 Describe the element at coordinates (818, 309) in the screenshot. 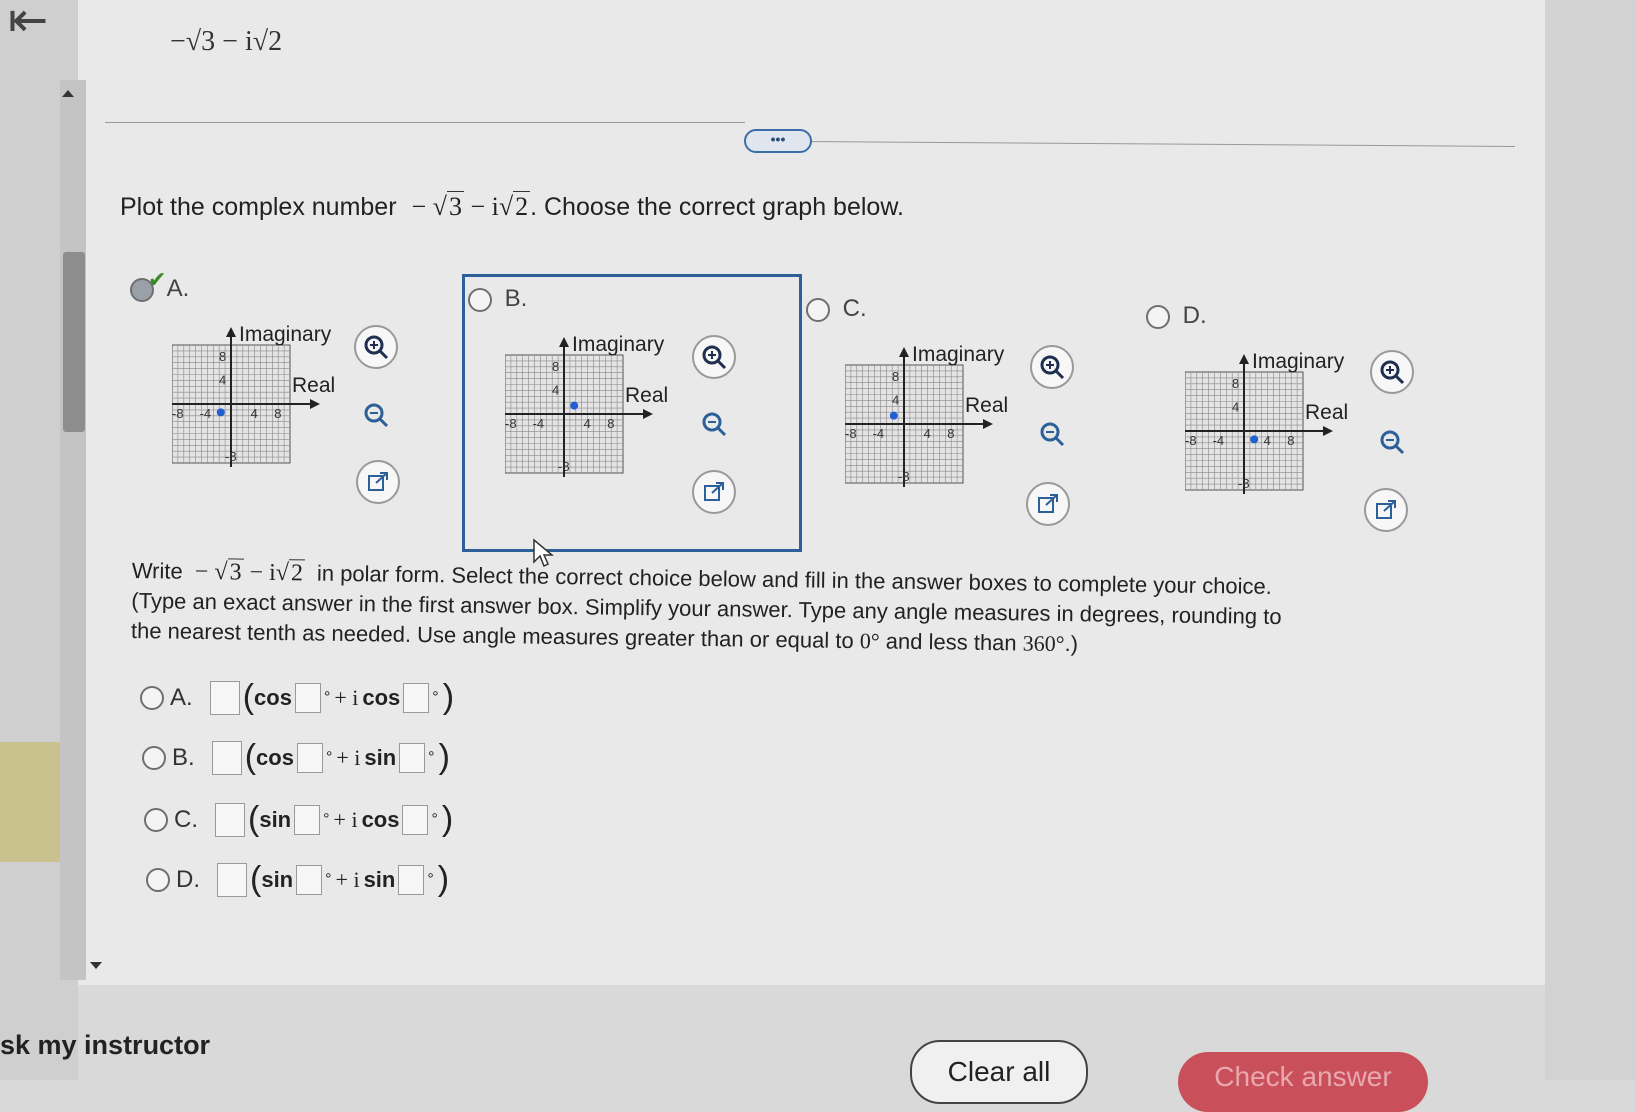

I see `radio-c` at that location.